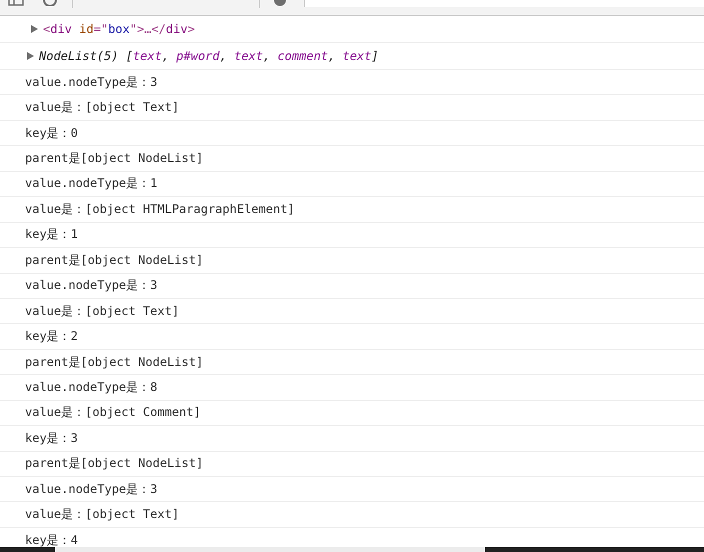 This screenshot has height=552, width=704. I want to click on log-message: key是：0, so click(51, 133).